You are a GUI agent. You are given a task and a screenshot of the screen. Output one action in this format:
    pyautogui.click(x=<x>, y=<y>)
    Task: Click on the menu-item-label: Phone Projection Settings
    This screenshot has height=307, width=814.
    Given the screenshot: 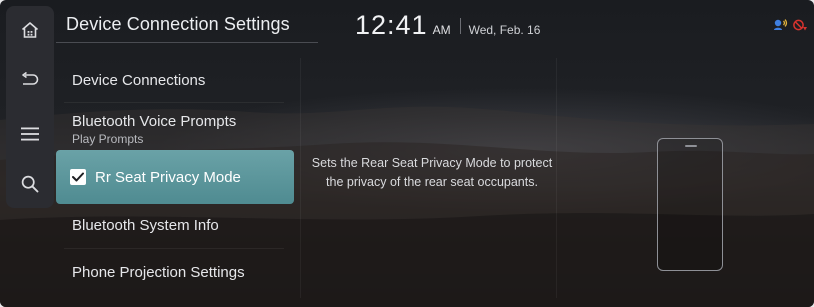 What is the action you would take?
    pyautogui.click(x=158, y=272)
    